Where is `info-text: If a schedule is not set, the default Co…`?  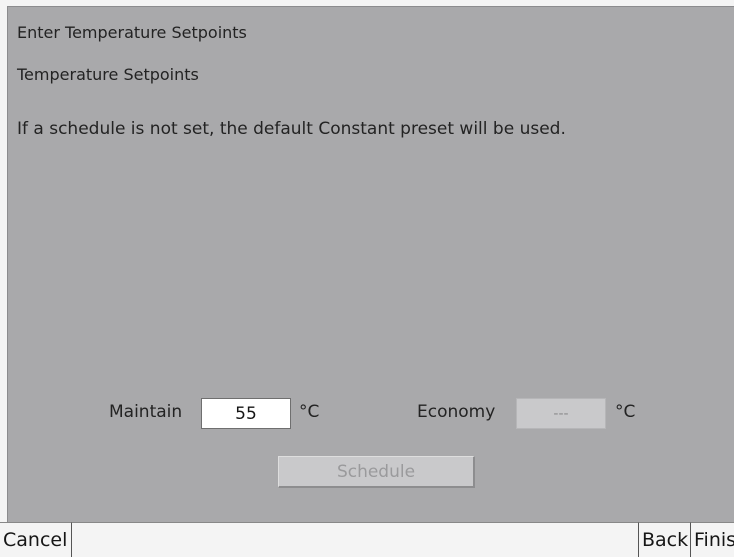 info-text: If a schedule is not set, the default Co… is located at coordinates (291, 129).